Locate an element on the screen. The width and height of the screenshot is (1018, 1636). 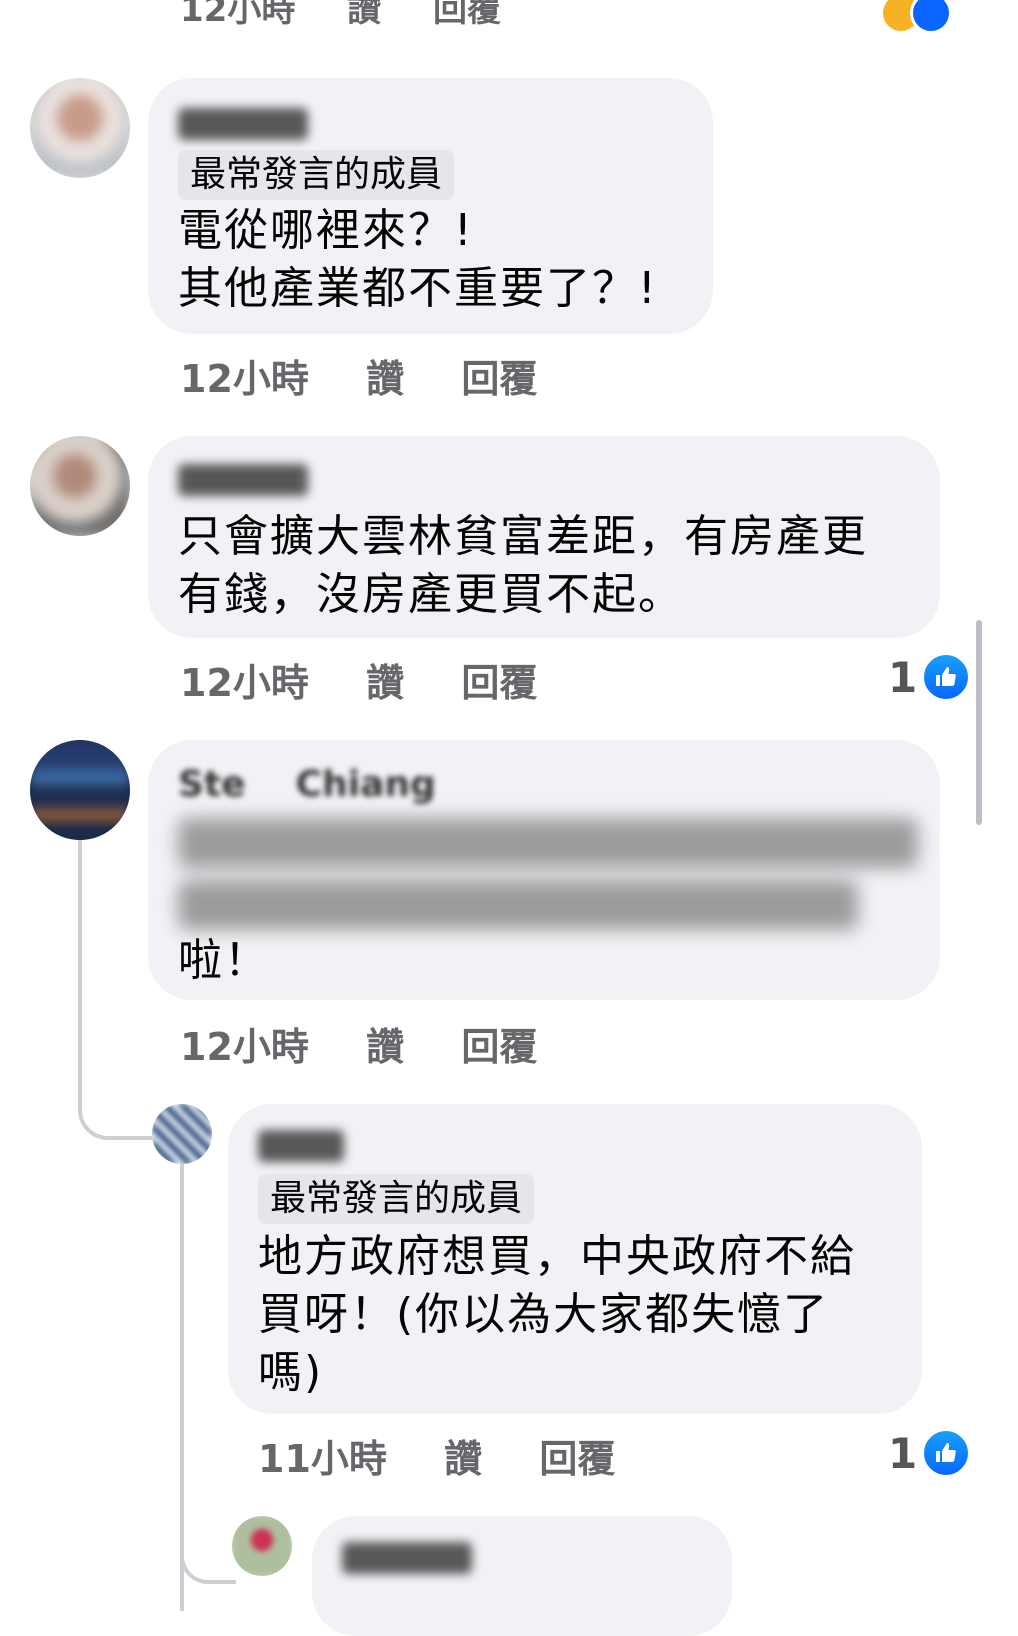
comment-bubble: 最常發言的成員 電從哪裡來？! 其他產業都不重要了？! is located at coordinates (430, 206).